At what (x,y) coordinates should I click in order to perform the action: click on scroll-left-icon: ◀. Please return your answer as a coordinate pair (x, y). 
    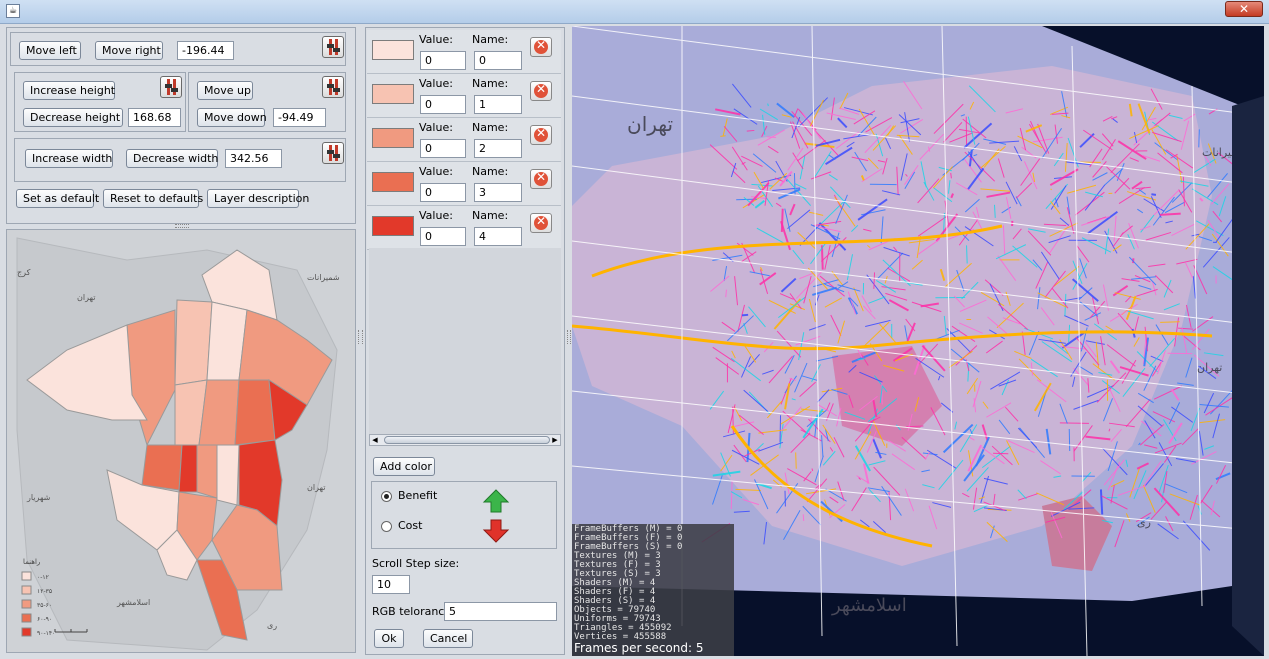
    Looking at the image, I should click on (375, 440).